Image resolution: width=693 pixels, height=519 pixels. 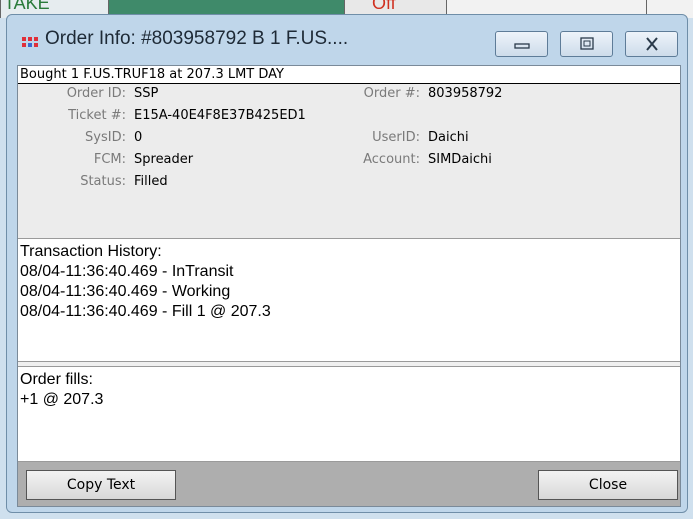 I want to click on minimize-icon, so click(x=521, y=46).